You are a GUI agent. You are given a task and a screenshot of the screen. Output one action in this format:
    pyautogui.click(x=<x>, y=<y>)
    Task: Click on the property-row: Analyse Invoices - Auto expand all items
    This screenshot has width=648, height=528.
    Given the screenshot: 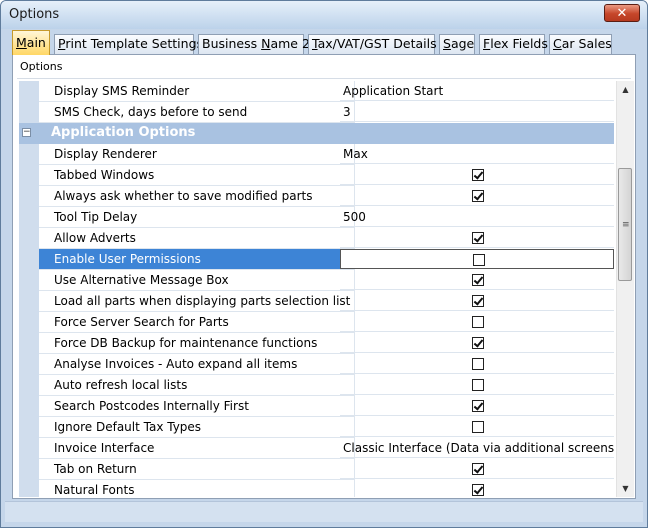 What is the action you would take?
    pyautogui.click(x=316, y=364)
    